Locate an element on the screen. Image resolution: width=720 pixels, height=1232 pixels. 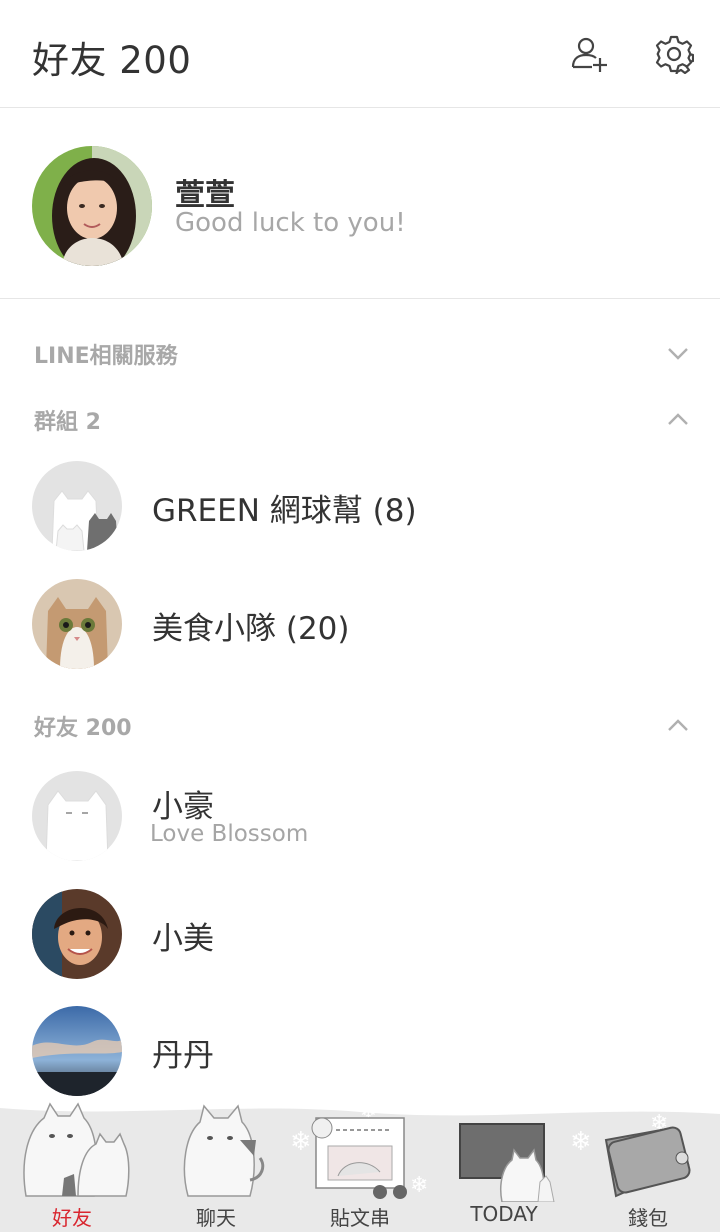
add-friend-button is located at coordinates (590, 54).